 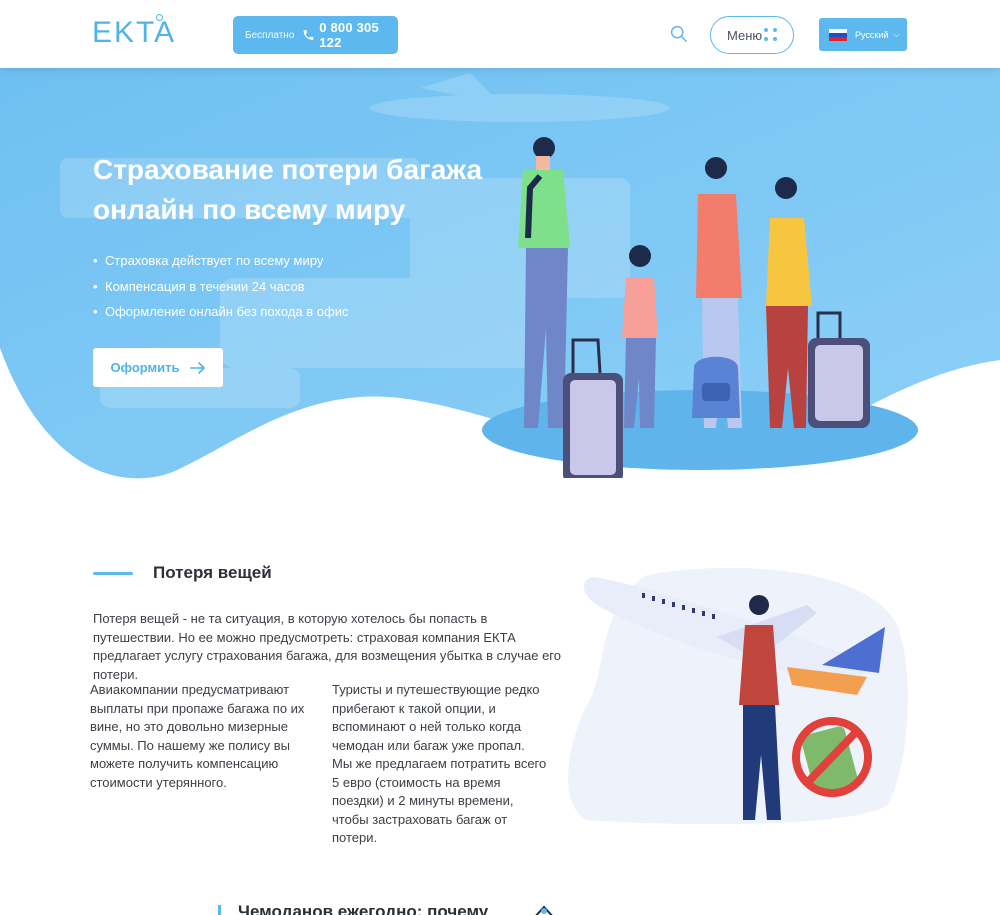 I want to click on hero-bullet: Оформление онлайн без похода в офис, so click(x=220, y=312).